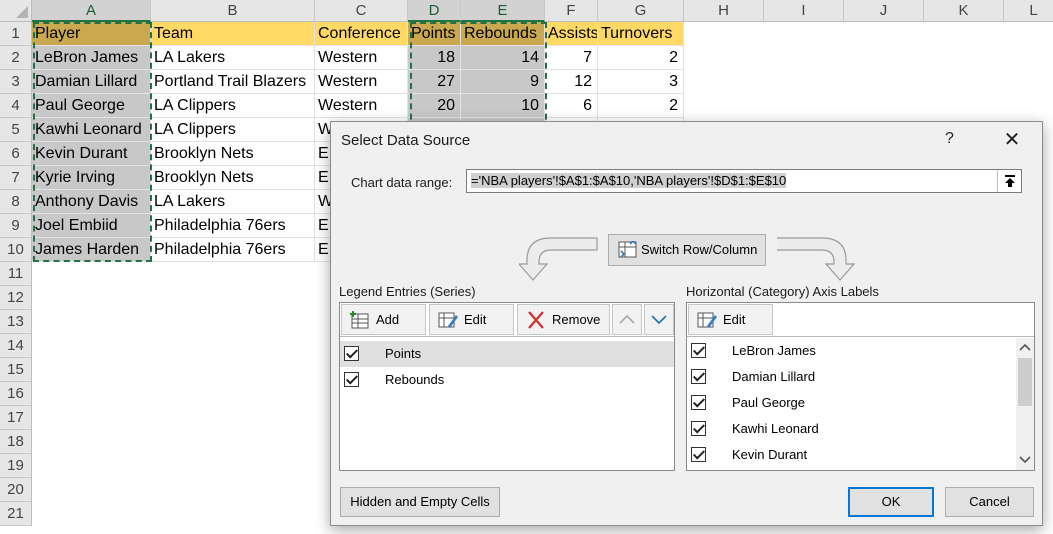 The width and height of the screenshot is (1053, 534). Describe the element at coordinates (891, 502) in the screenshot. I see `ok-button: OK` at that location.